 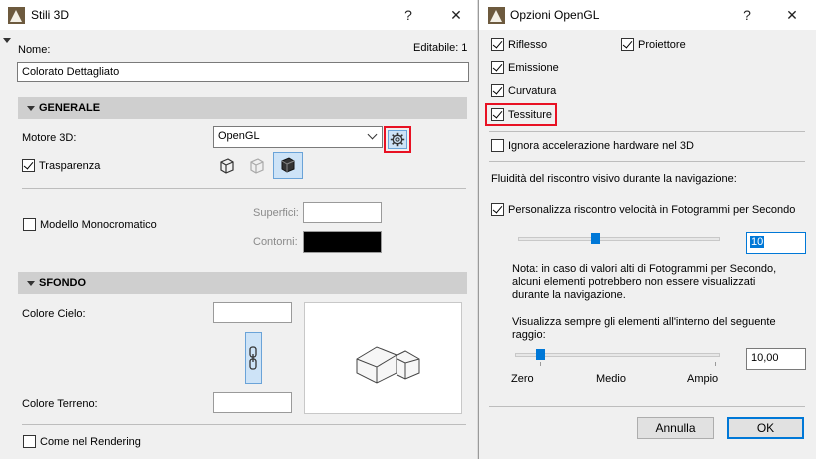 What do you see at coordinates (276, 213) in the screenshot?
I see `surfaces-label: Superfici:` at bounding box center [276, 213].